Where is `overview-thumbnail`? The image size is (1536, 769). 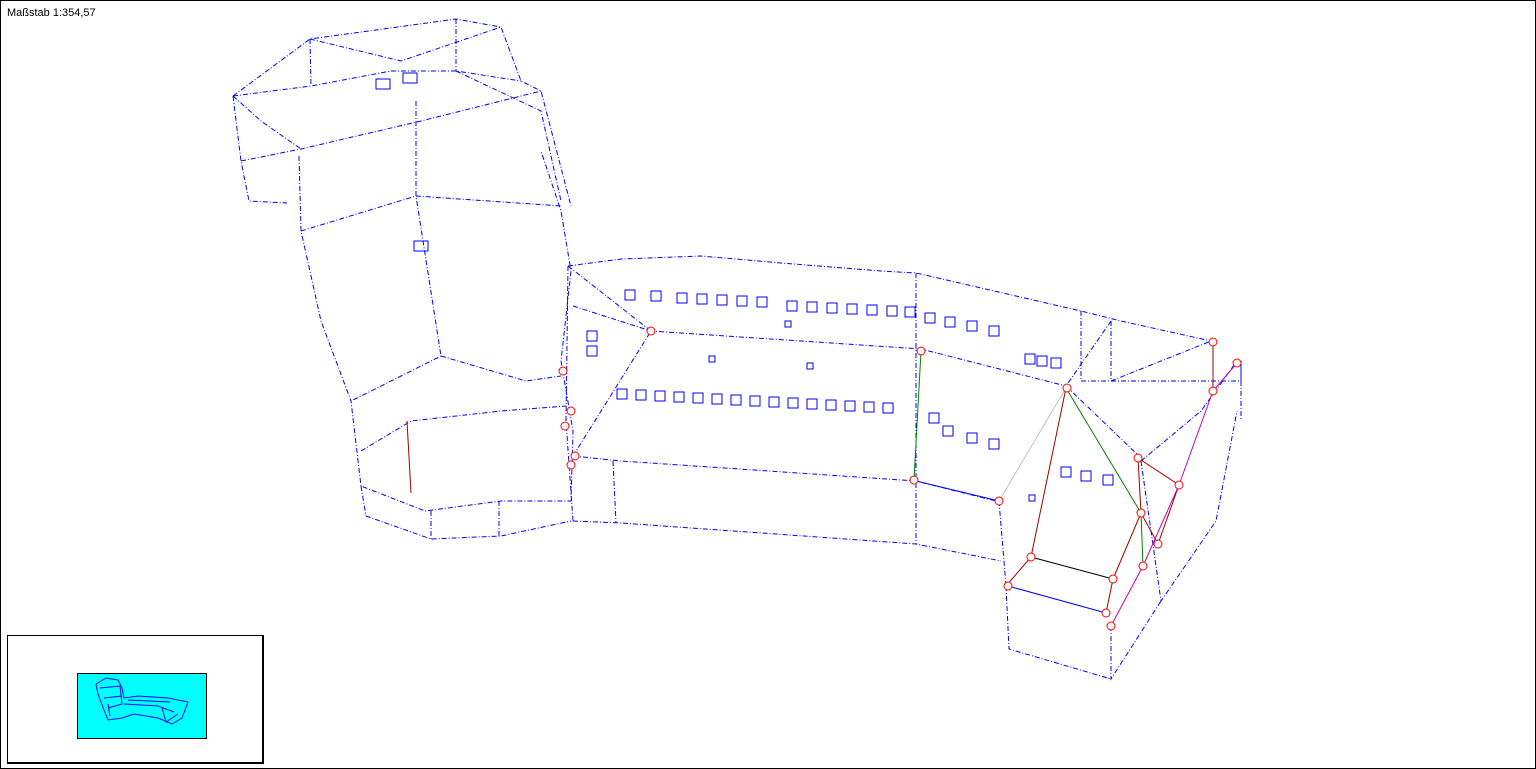 overview-thumbnail is located at coordinates (142, 701).